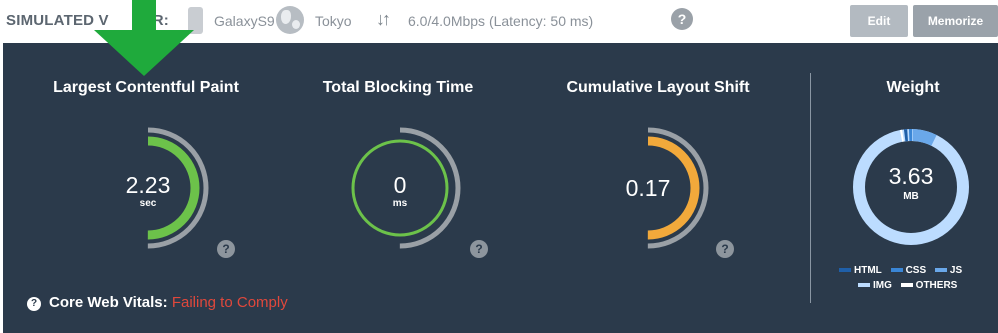  I want to click on cwv-label: Core Web Vitals:, so click(108, 302).